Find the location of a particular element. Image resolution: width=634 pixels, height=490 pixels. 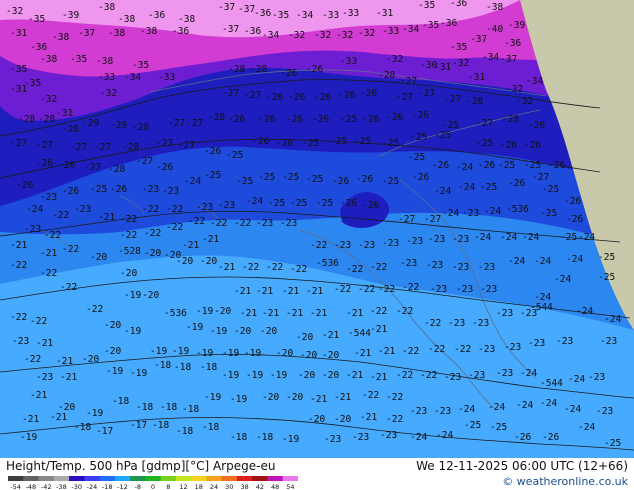

colorbar-tick: -8 is located at coordinates (137, 486).